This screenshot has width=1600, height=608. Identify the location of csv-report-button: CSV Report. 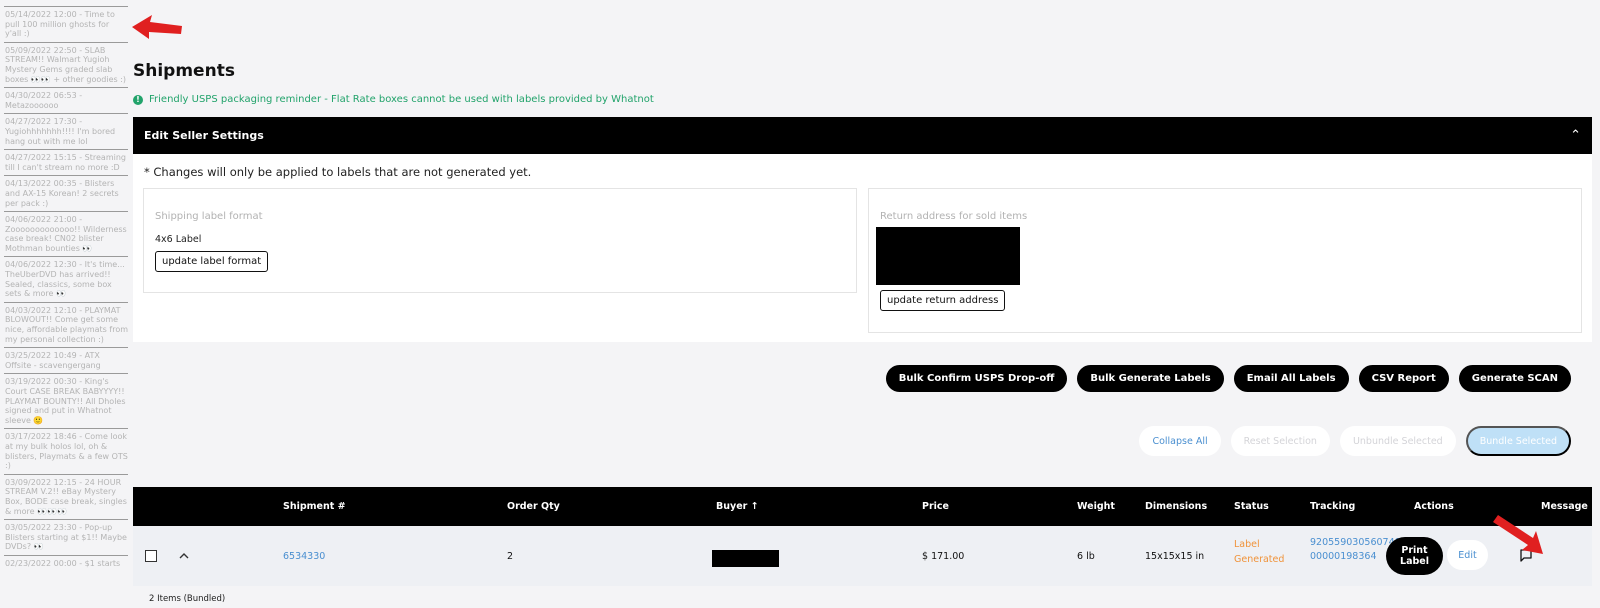
(1403, 378).